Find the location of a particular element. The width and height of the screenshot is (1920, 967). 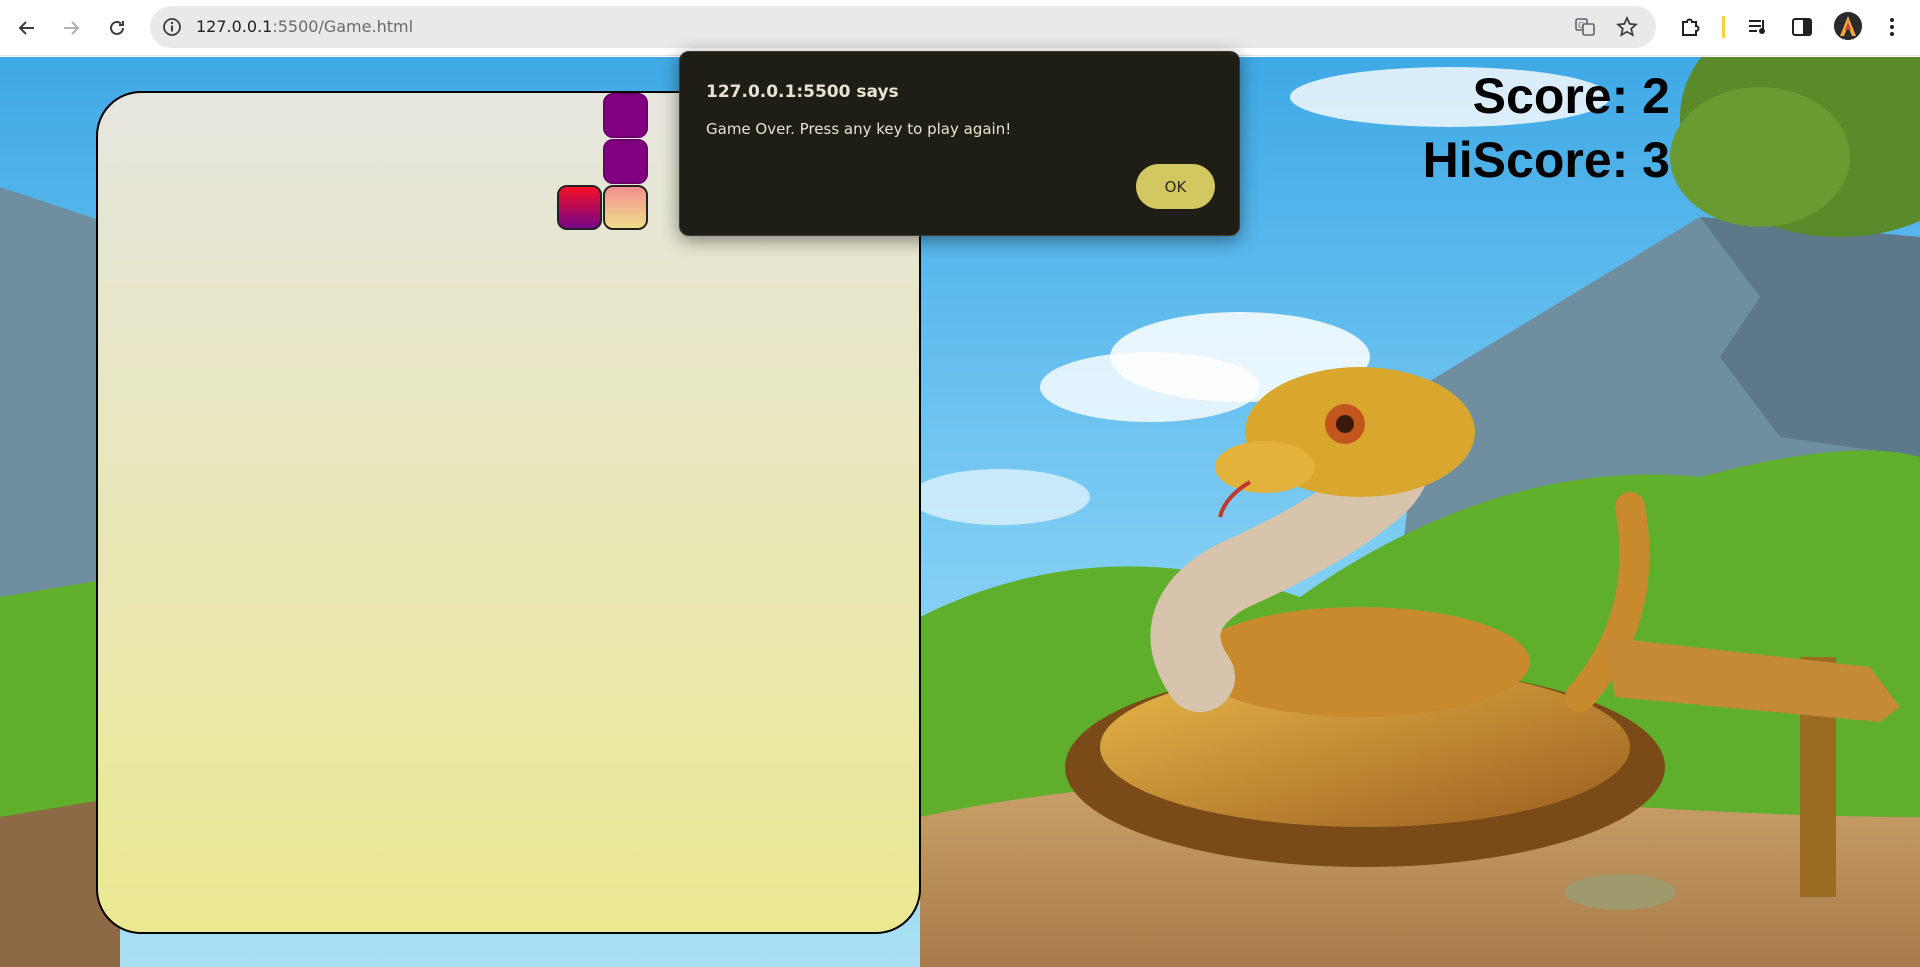

browser-toolbar: 127.0.0.1:5500/Game.html G is located at coordinates (960, 28).